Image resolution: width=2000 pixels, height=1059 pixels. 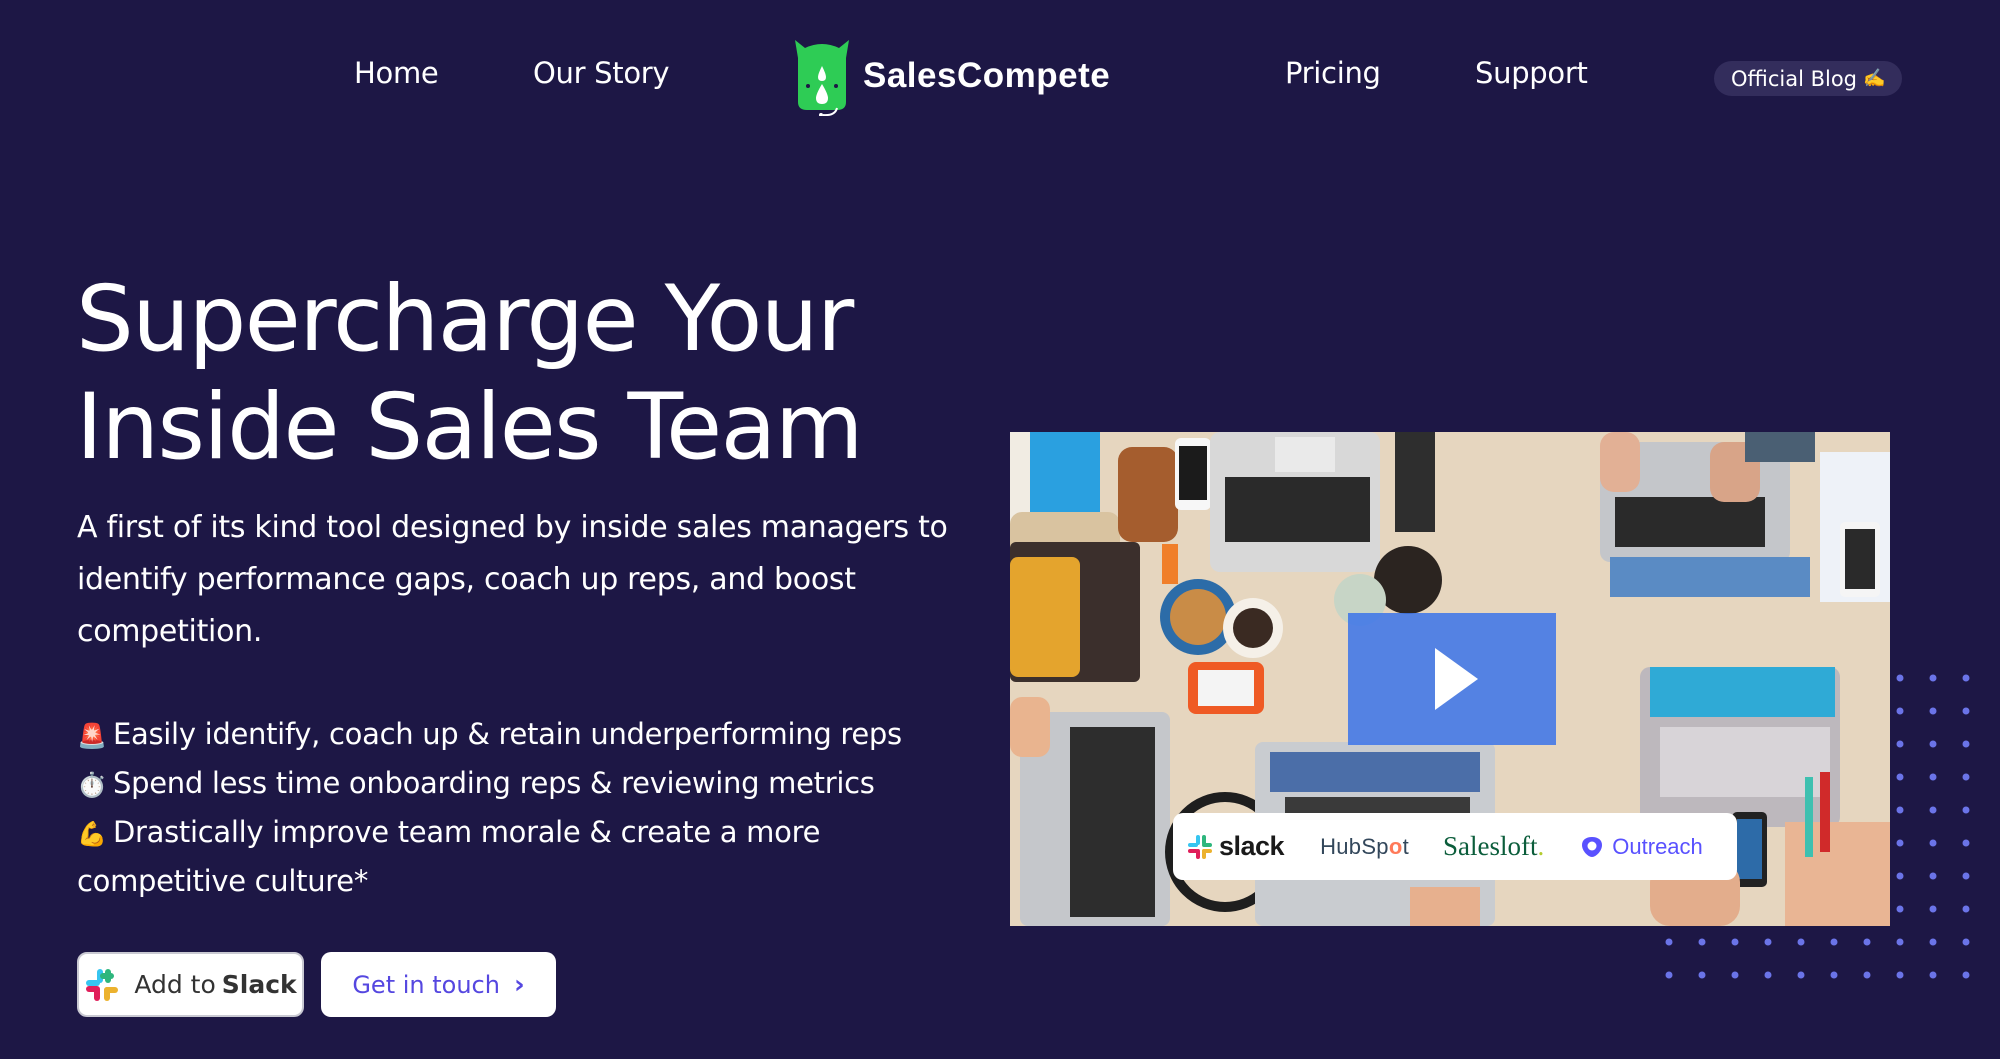 What do you see at coordinates (470, 374) in the screenshot?
I see `hero-title: Supercharge Your Inside Sales Team` at bounding box center [470, 374].